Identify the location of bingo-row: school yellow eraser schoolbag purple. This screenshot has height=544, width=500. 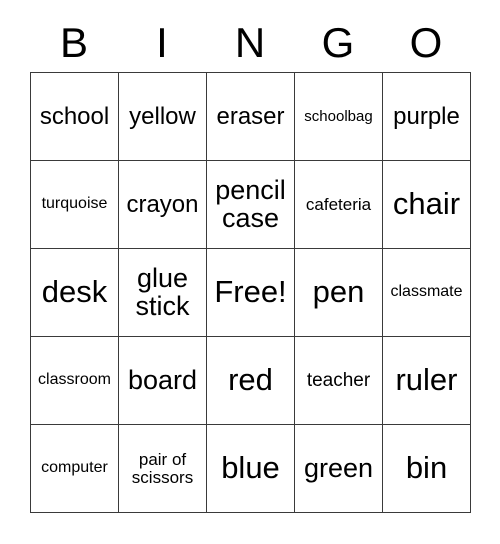
(251, 117).